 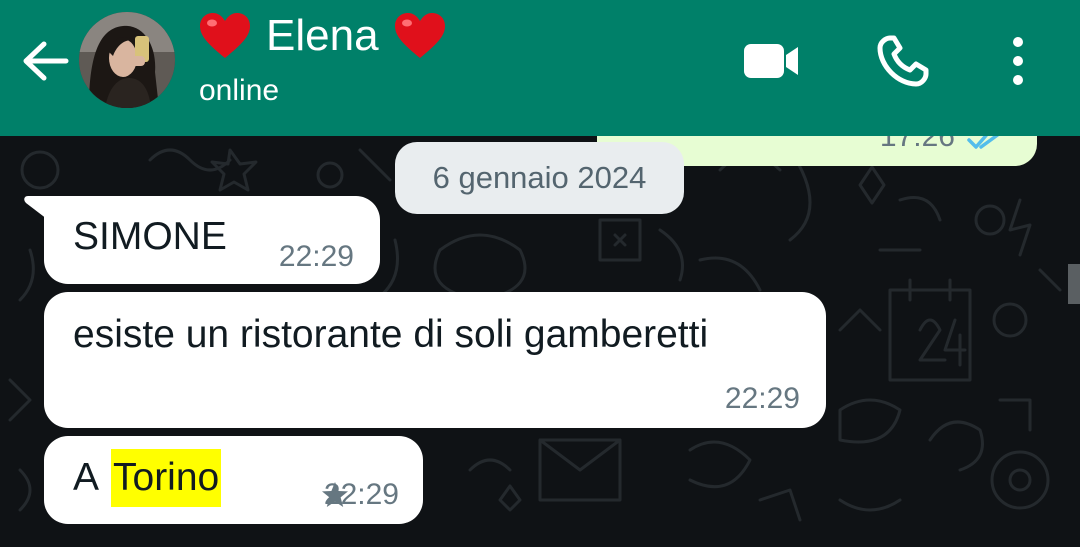 I want to click on contact-status: online, so click(x=239, y=90).